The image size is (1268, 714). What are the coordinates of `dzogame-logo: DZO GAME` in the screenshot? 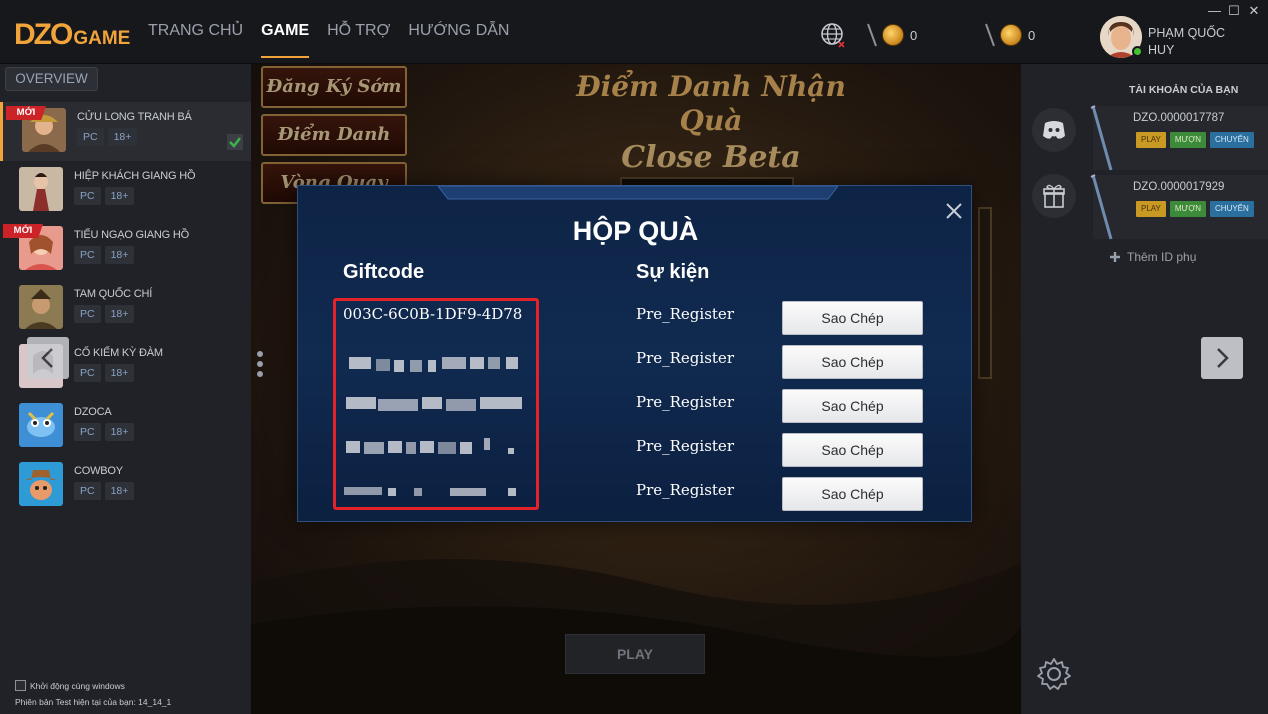 It's located at (72, 32).